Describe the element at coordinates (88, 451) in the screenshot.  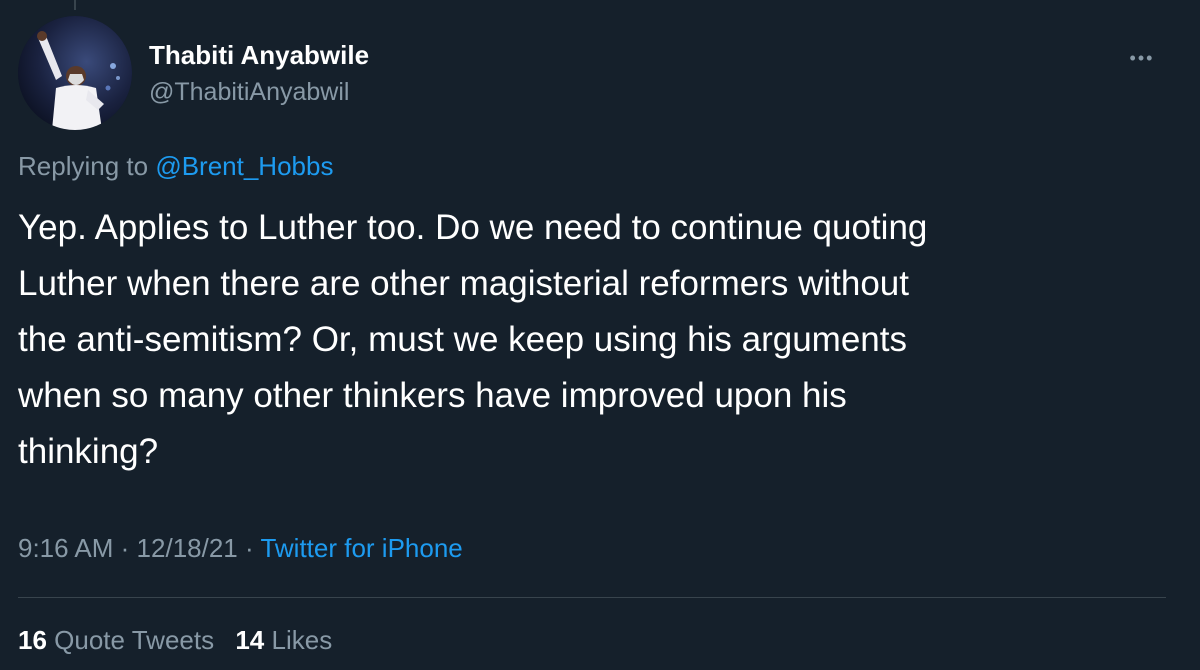
I see `tweet-text-line: thinking?` at that location.